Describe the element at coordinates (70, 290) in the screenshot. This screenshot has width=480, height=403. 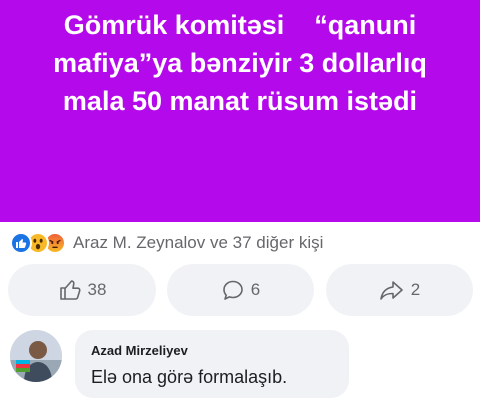
I see `thumbs-up-icon` at that location.